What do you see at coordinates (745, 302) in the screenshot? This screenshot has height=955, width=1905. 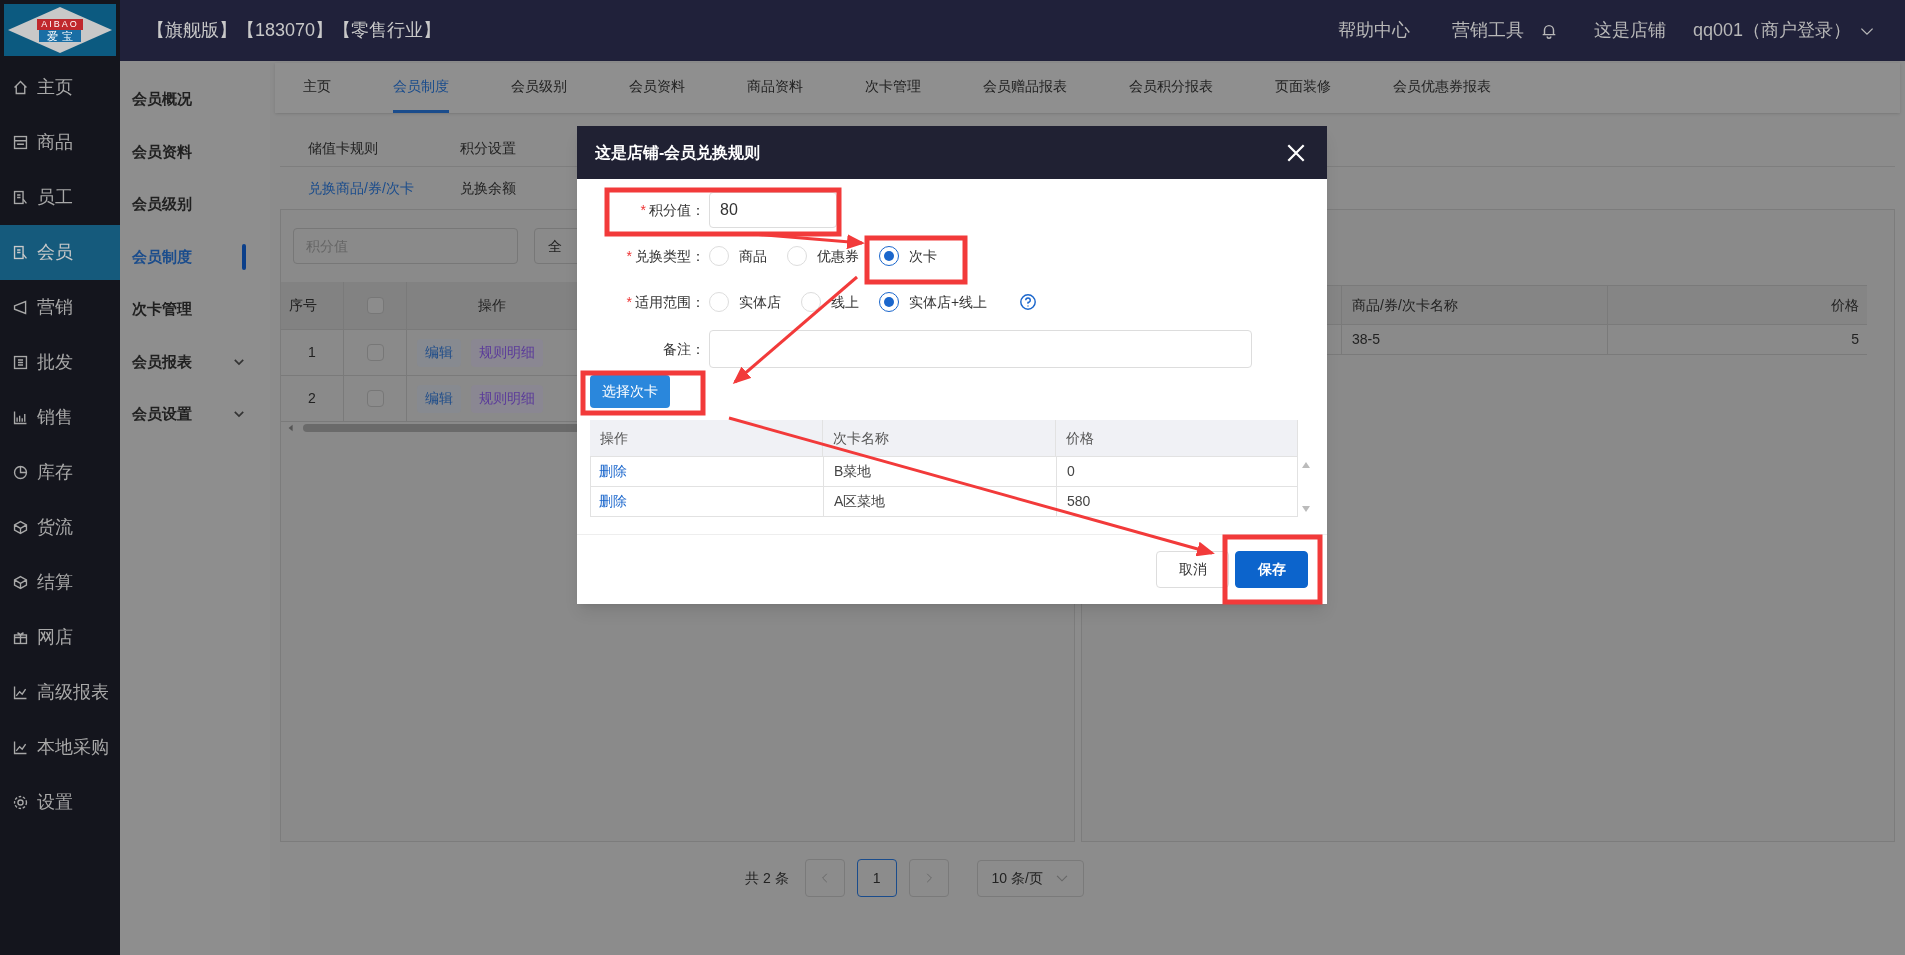 I see `radio-option: 实体店` at bounding box center [745, 302].